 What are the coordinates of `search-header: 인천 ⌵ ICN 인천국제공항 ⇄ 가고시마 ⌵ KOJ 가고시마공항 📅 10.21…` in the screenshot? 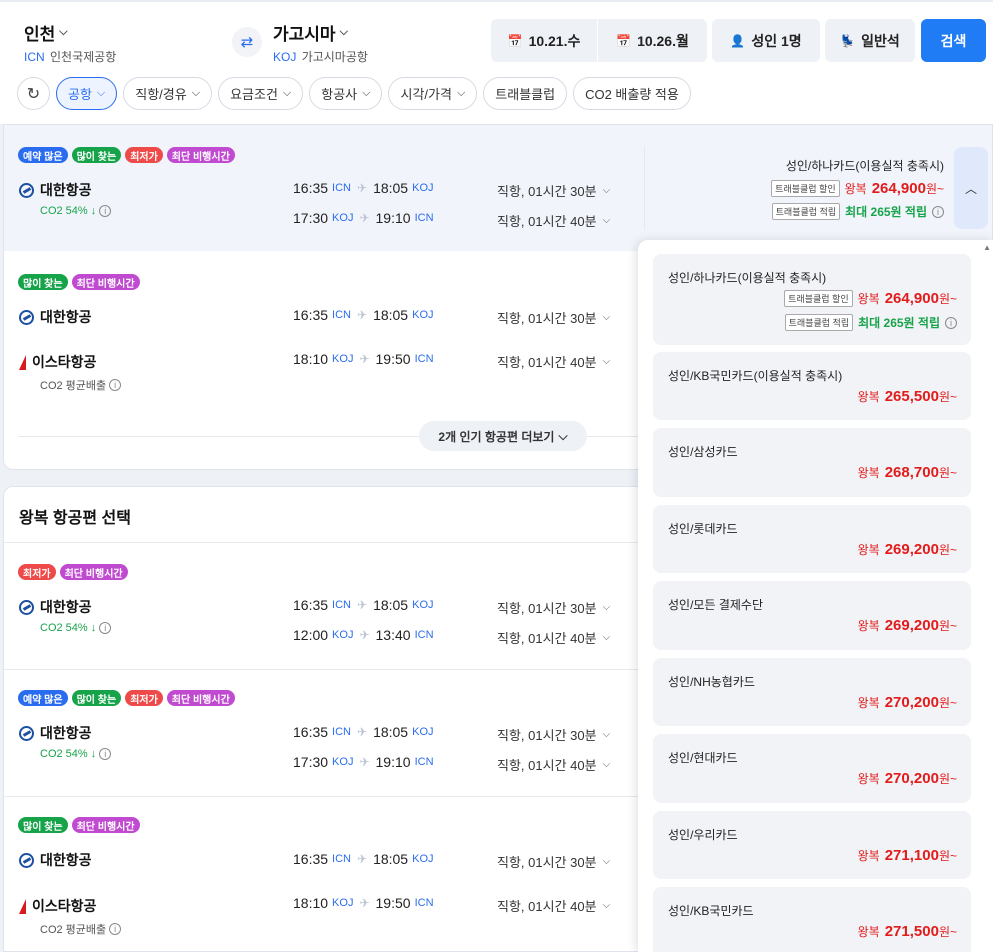 It's located at (496, 62).